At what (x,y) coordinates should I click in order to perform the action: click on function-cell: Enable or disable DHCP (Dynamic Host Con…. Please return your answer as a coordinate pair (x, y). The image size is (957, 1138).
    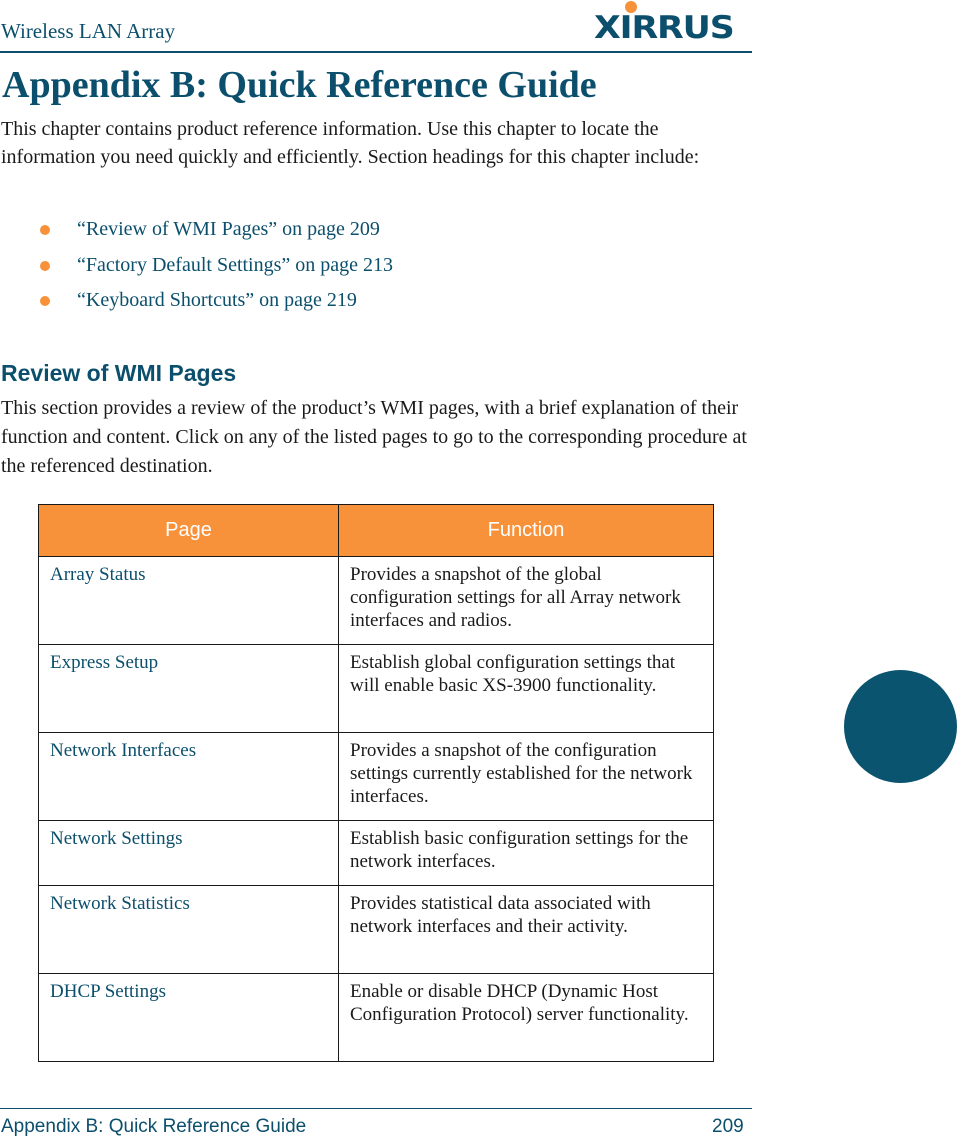
    Looking at the image, I should click on (526, 1017).